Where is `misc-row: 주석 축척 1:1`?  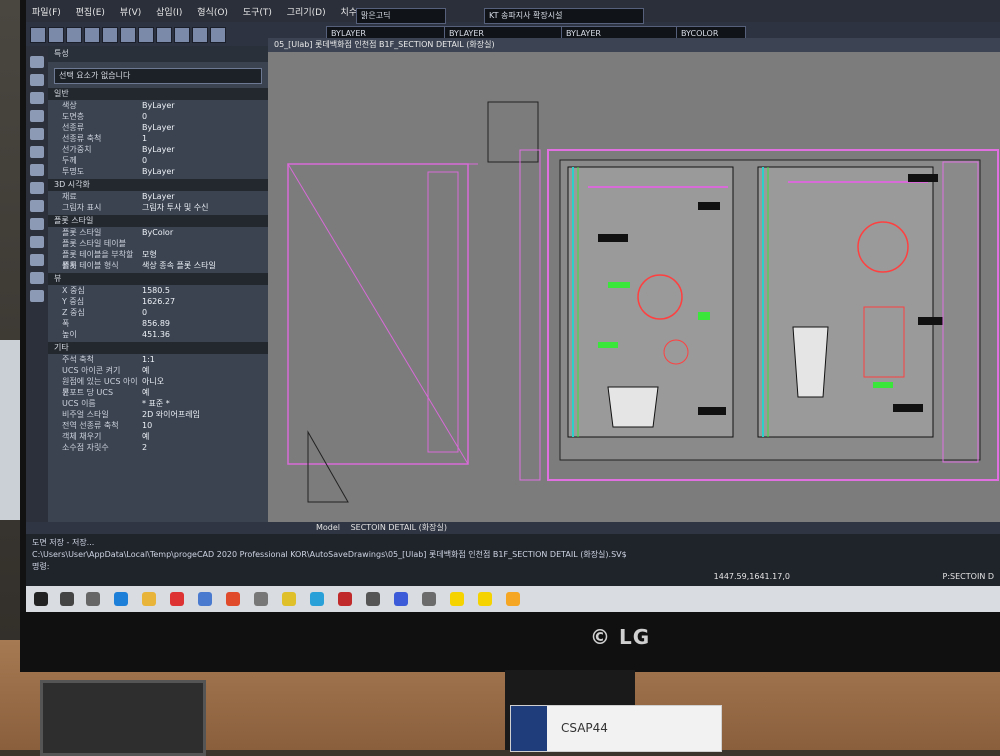
misc-row: 주석 축척 1:1 is located at coordinates (158, 359).